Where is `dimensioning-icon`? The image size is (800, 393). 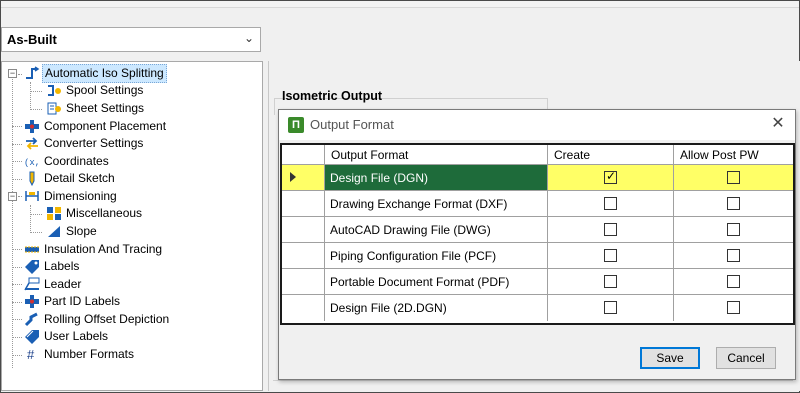 dimensioning-icon is located at coordinates (32, 196).